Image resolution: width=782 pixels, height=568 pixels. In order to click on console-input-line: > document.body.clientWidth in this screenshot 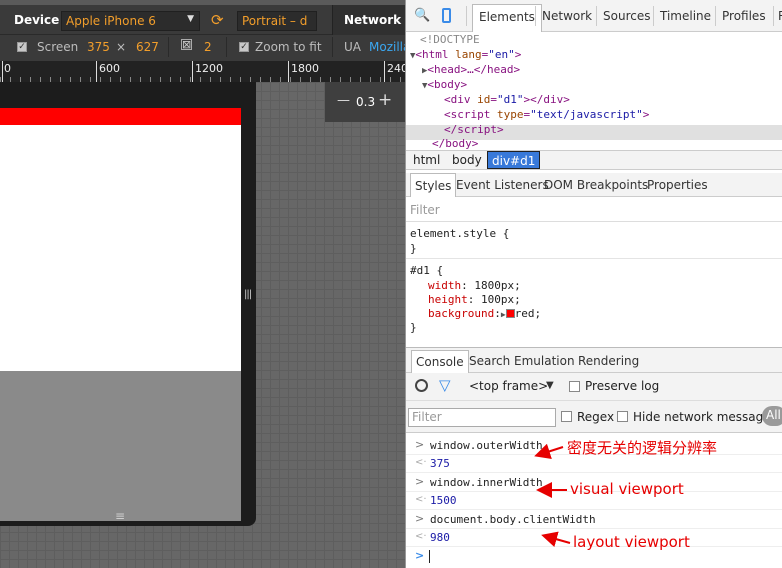, I will do `click(594, 519)`.